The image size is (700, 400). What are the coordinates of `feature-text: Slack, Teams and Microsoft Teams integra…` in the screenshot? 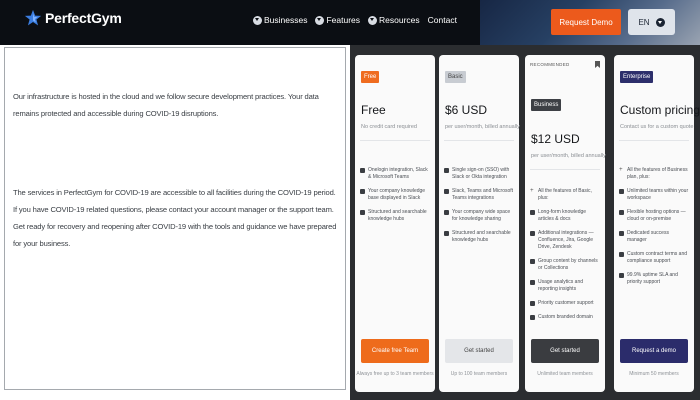 It's located at (483, 194).